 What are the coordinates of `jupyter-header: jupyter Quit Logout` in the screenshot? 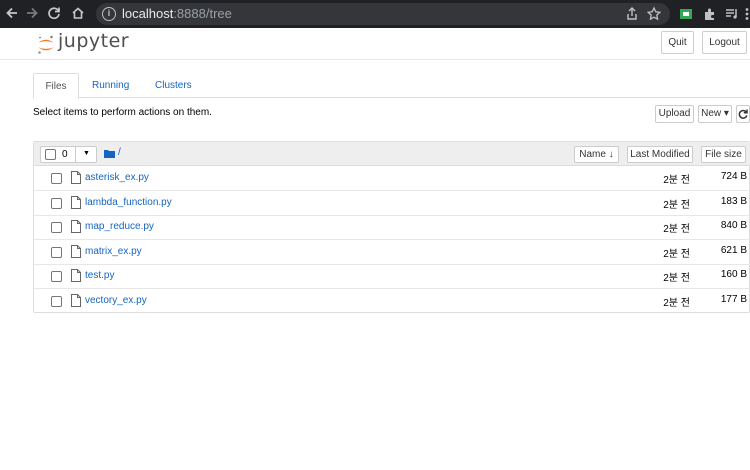 It's located at (375, 44).